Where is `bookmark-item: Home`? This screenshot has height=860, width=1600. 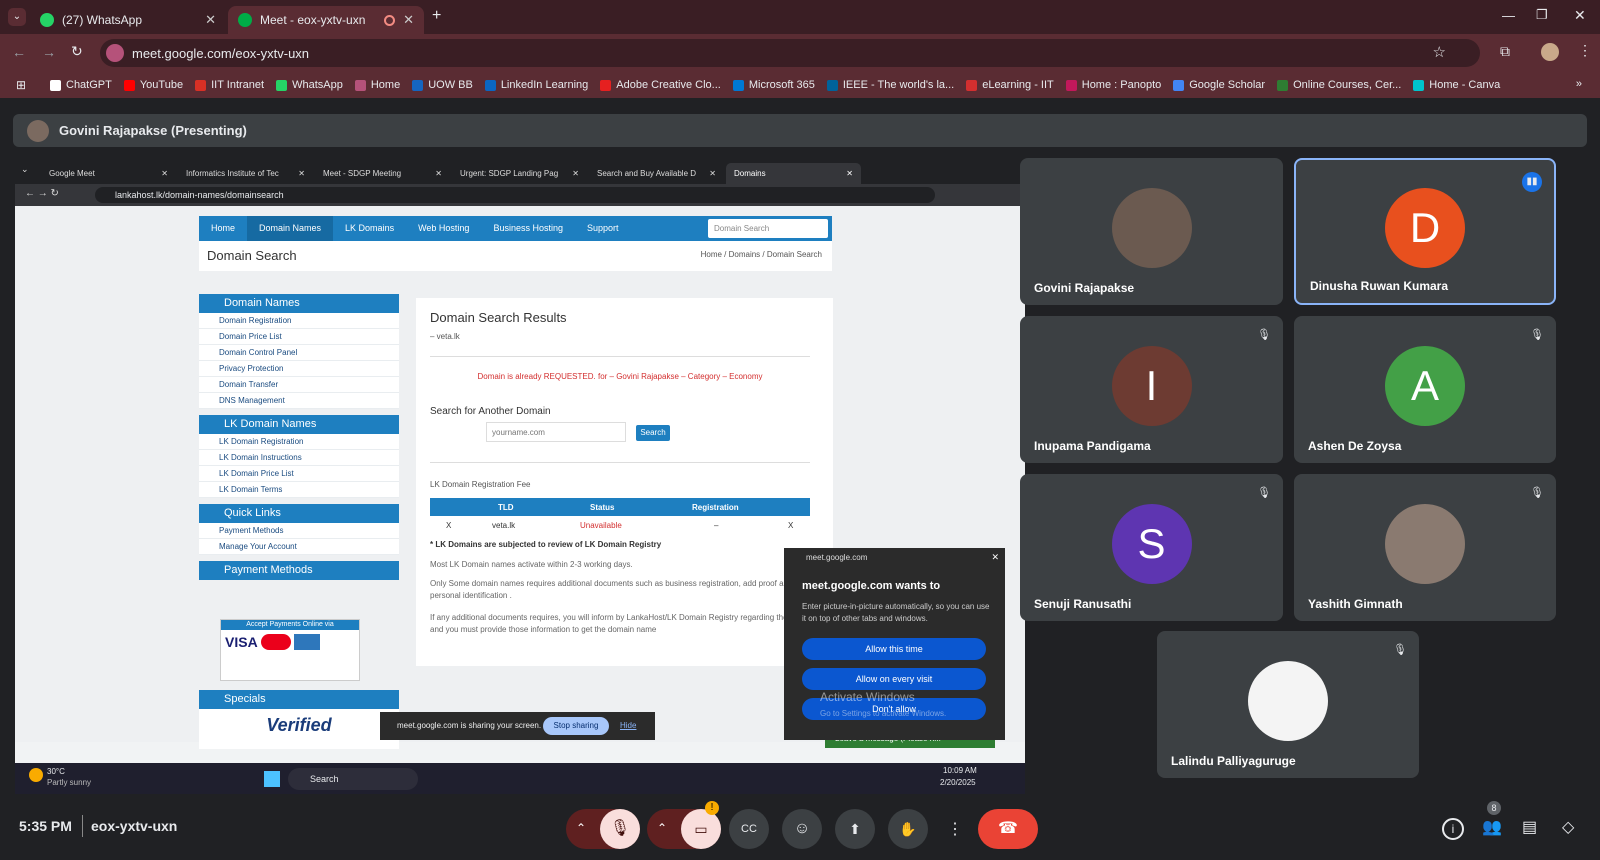 bookmark-item: Home is located at coordinates (377, 85).